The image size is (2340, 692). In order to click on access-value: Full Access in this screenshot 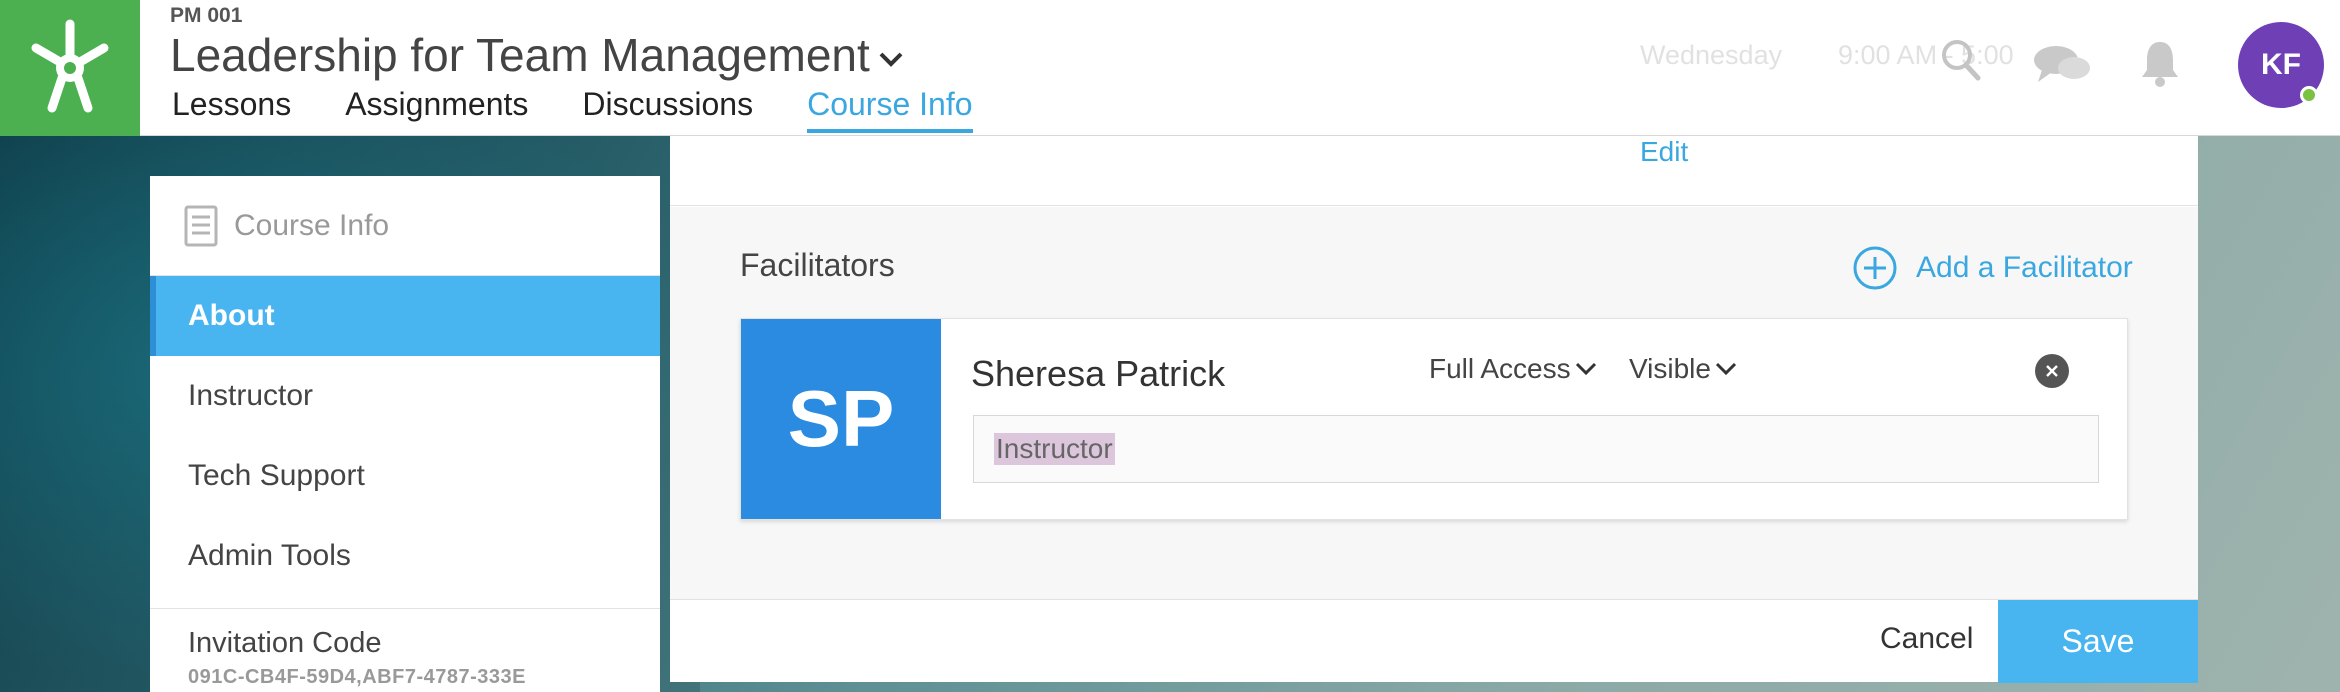, I will do `click(1500, 368)`.